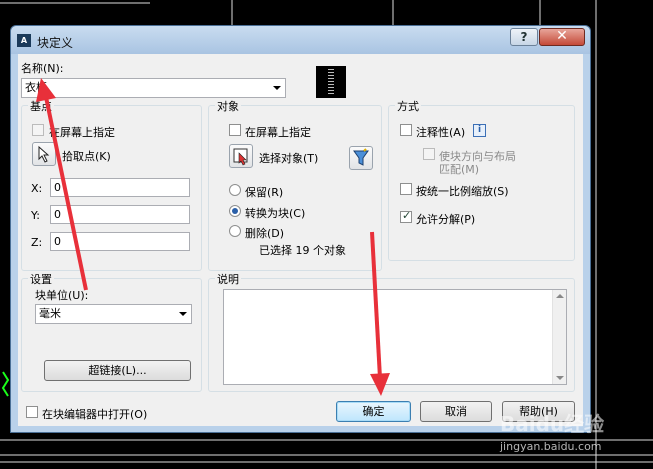 Image resolution: width=653 pixels, height=469 pixels. What do you see at coordinates (551, 446) in the screenshot?
I see `watermark-url: jingyan.baidu.com` at bounding box center [551, 446].